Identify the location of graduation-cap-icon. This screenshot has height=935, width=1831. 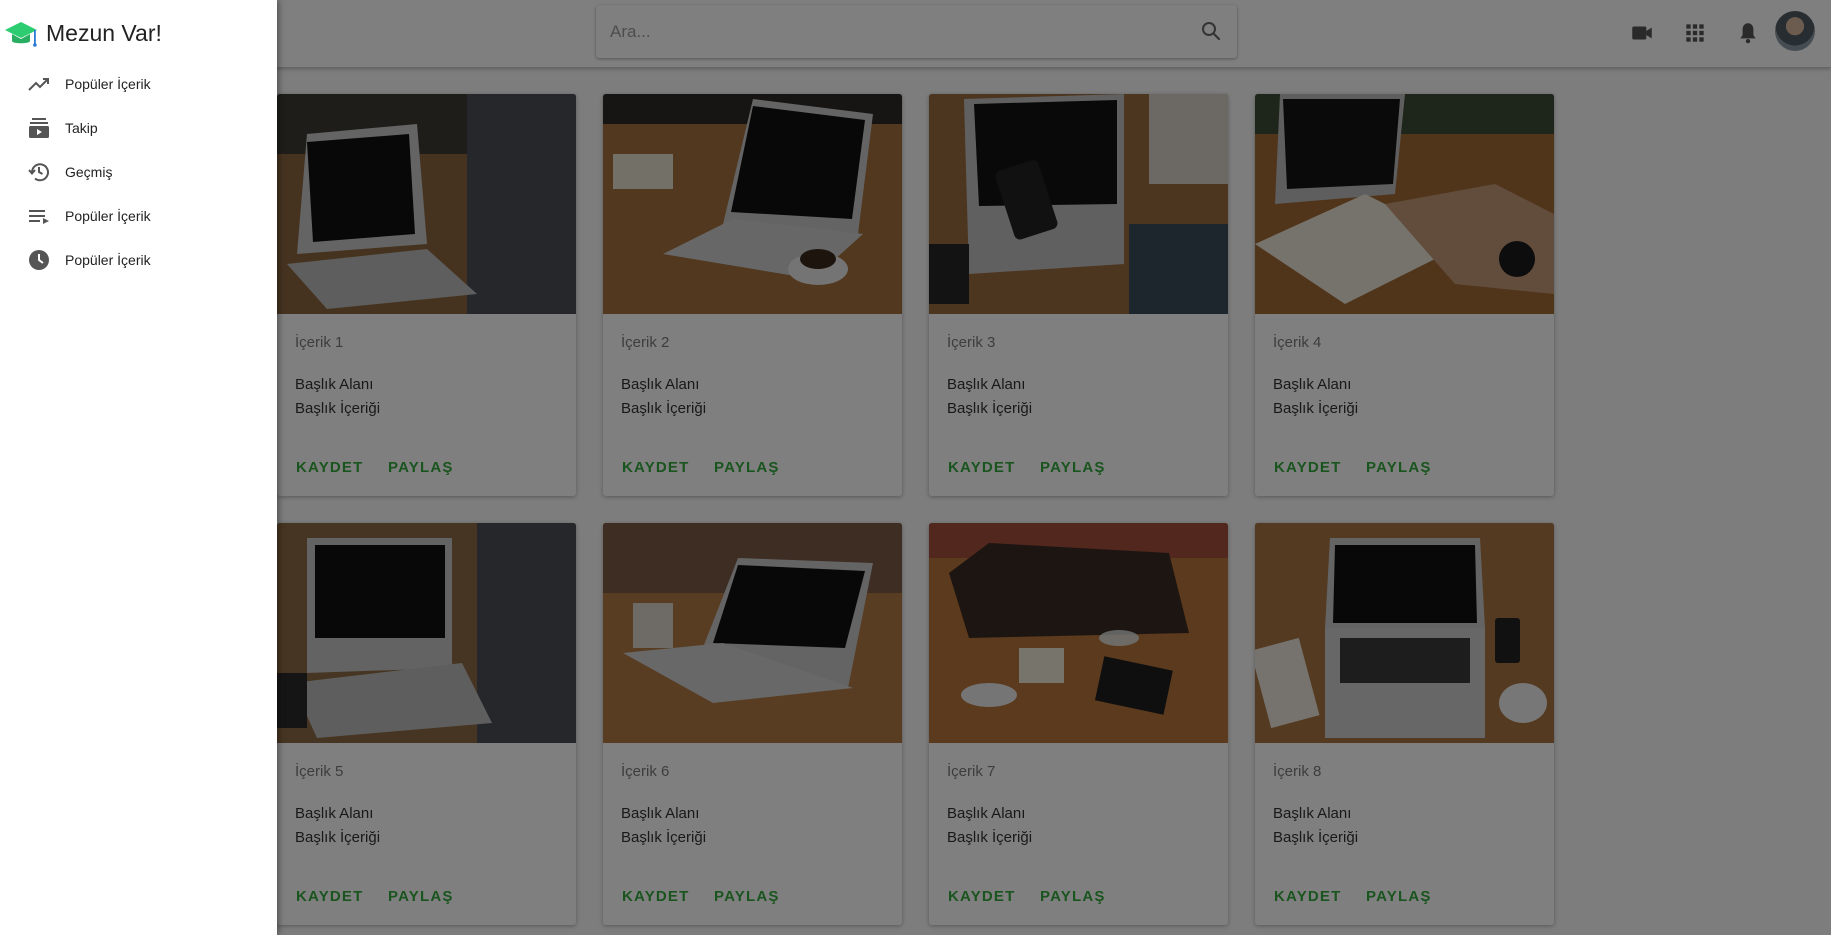
(21, 34).